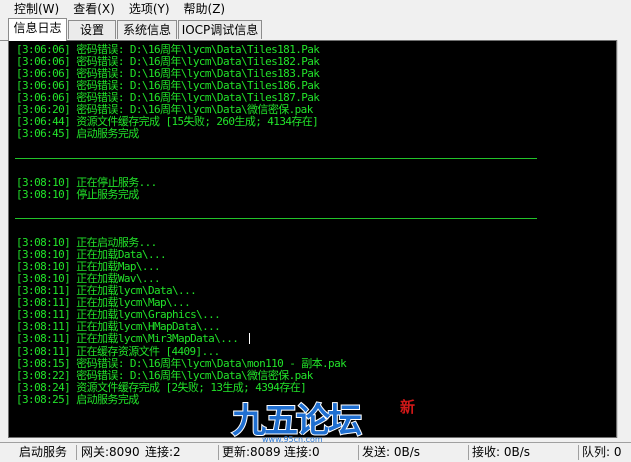  I want to click on status-connections: 连接:2, so click(163, 452).